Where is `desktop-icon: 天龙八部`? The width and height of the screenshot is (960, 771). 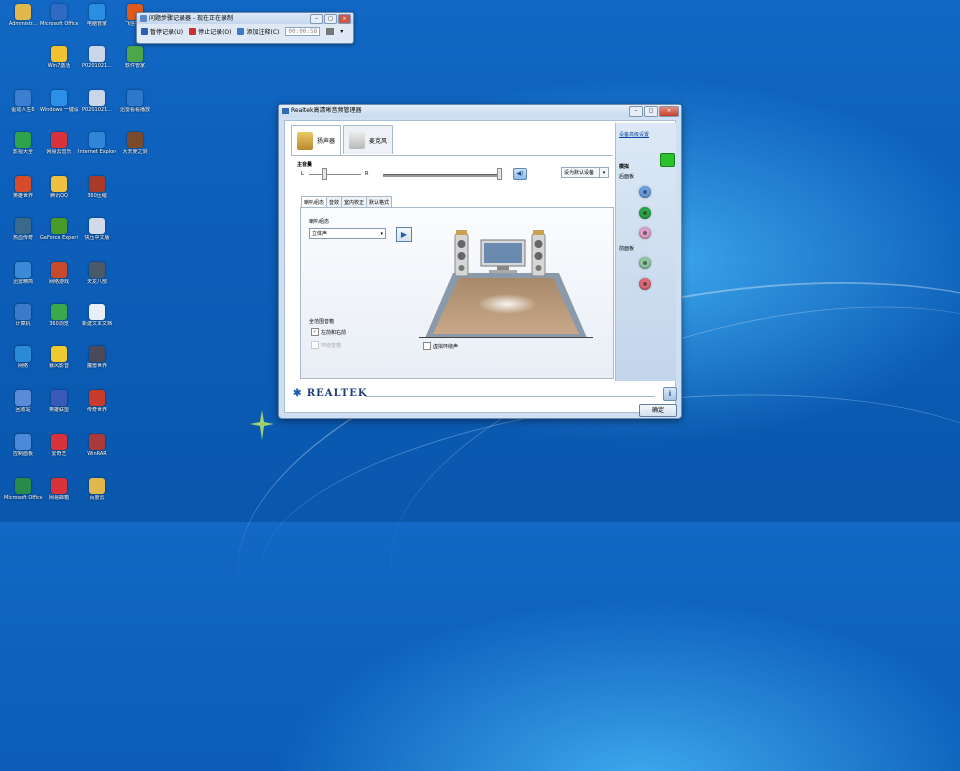 desktop-icon: 天龙八部 is located at coordinates (97, 273).